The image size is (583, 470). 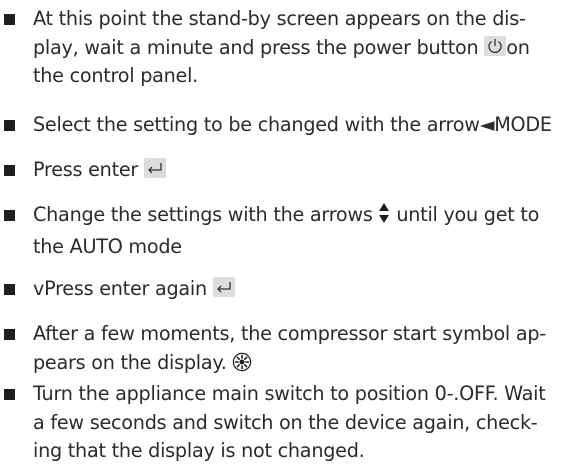 I want to click on up-down-arrows-icon, so click(x=384, y=217).